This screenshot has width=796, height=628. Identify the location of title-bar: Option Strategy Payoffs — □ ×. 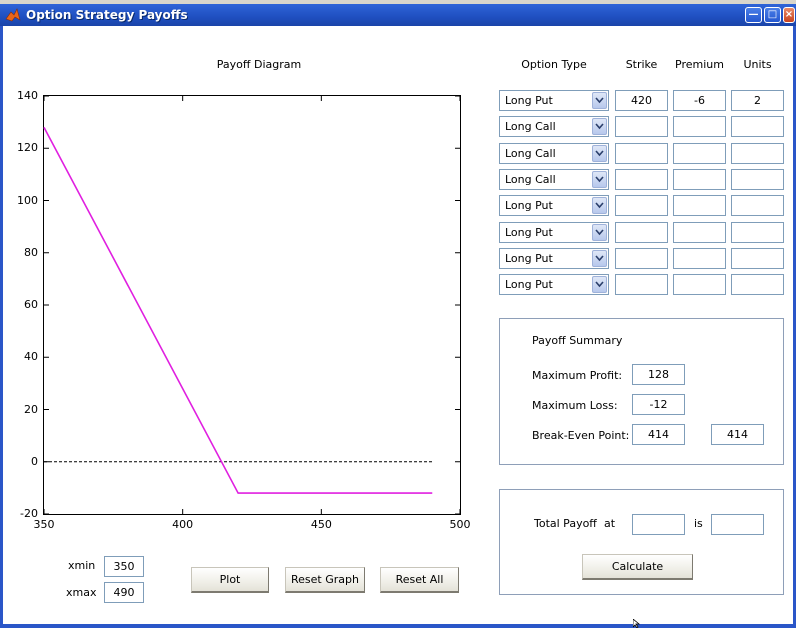
(398, 15).